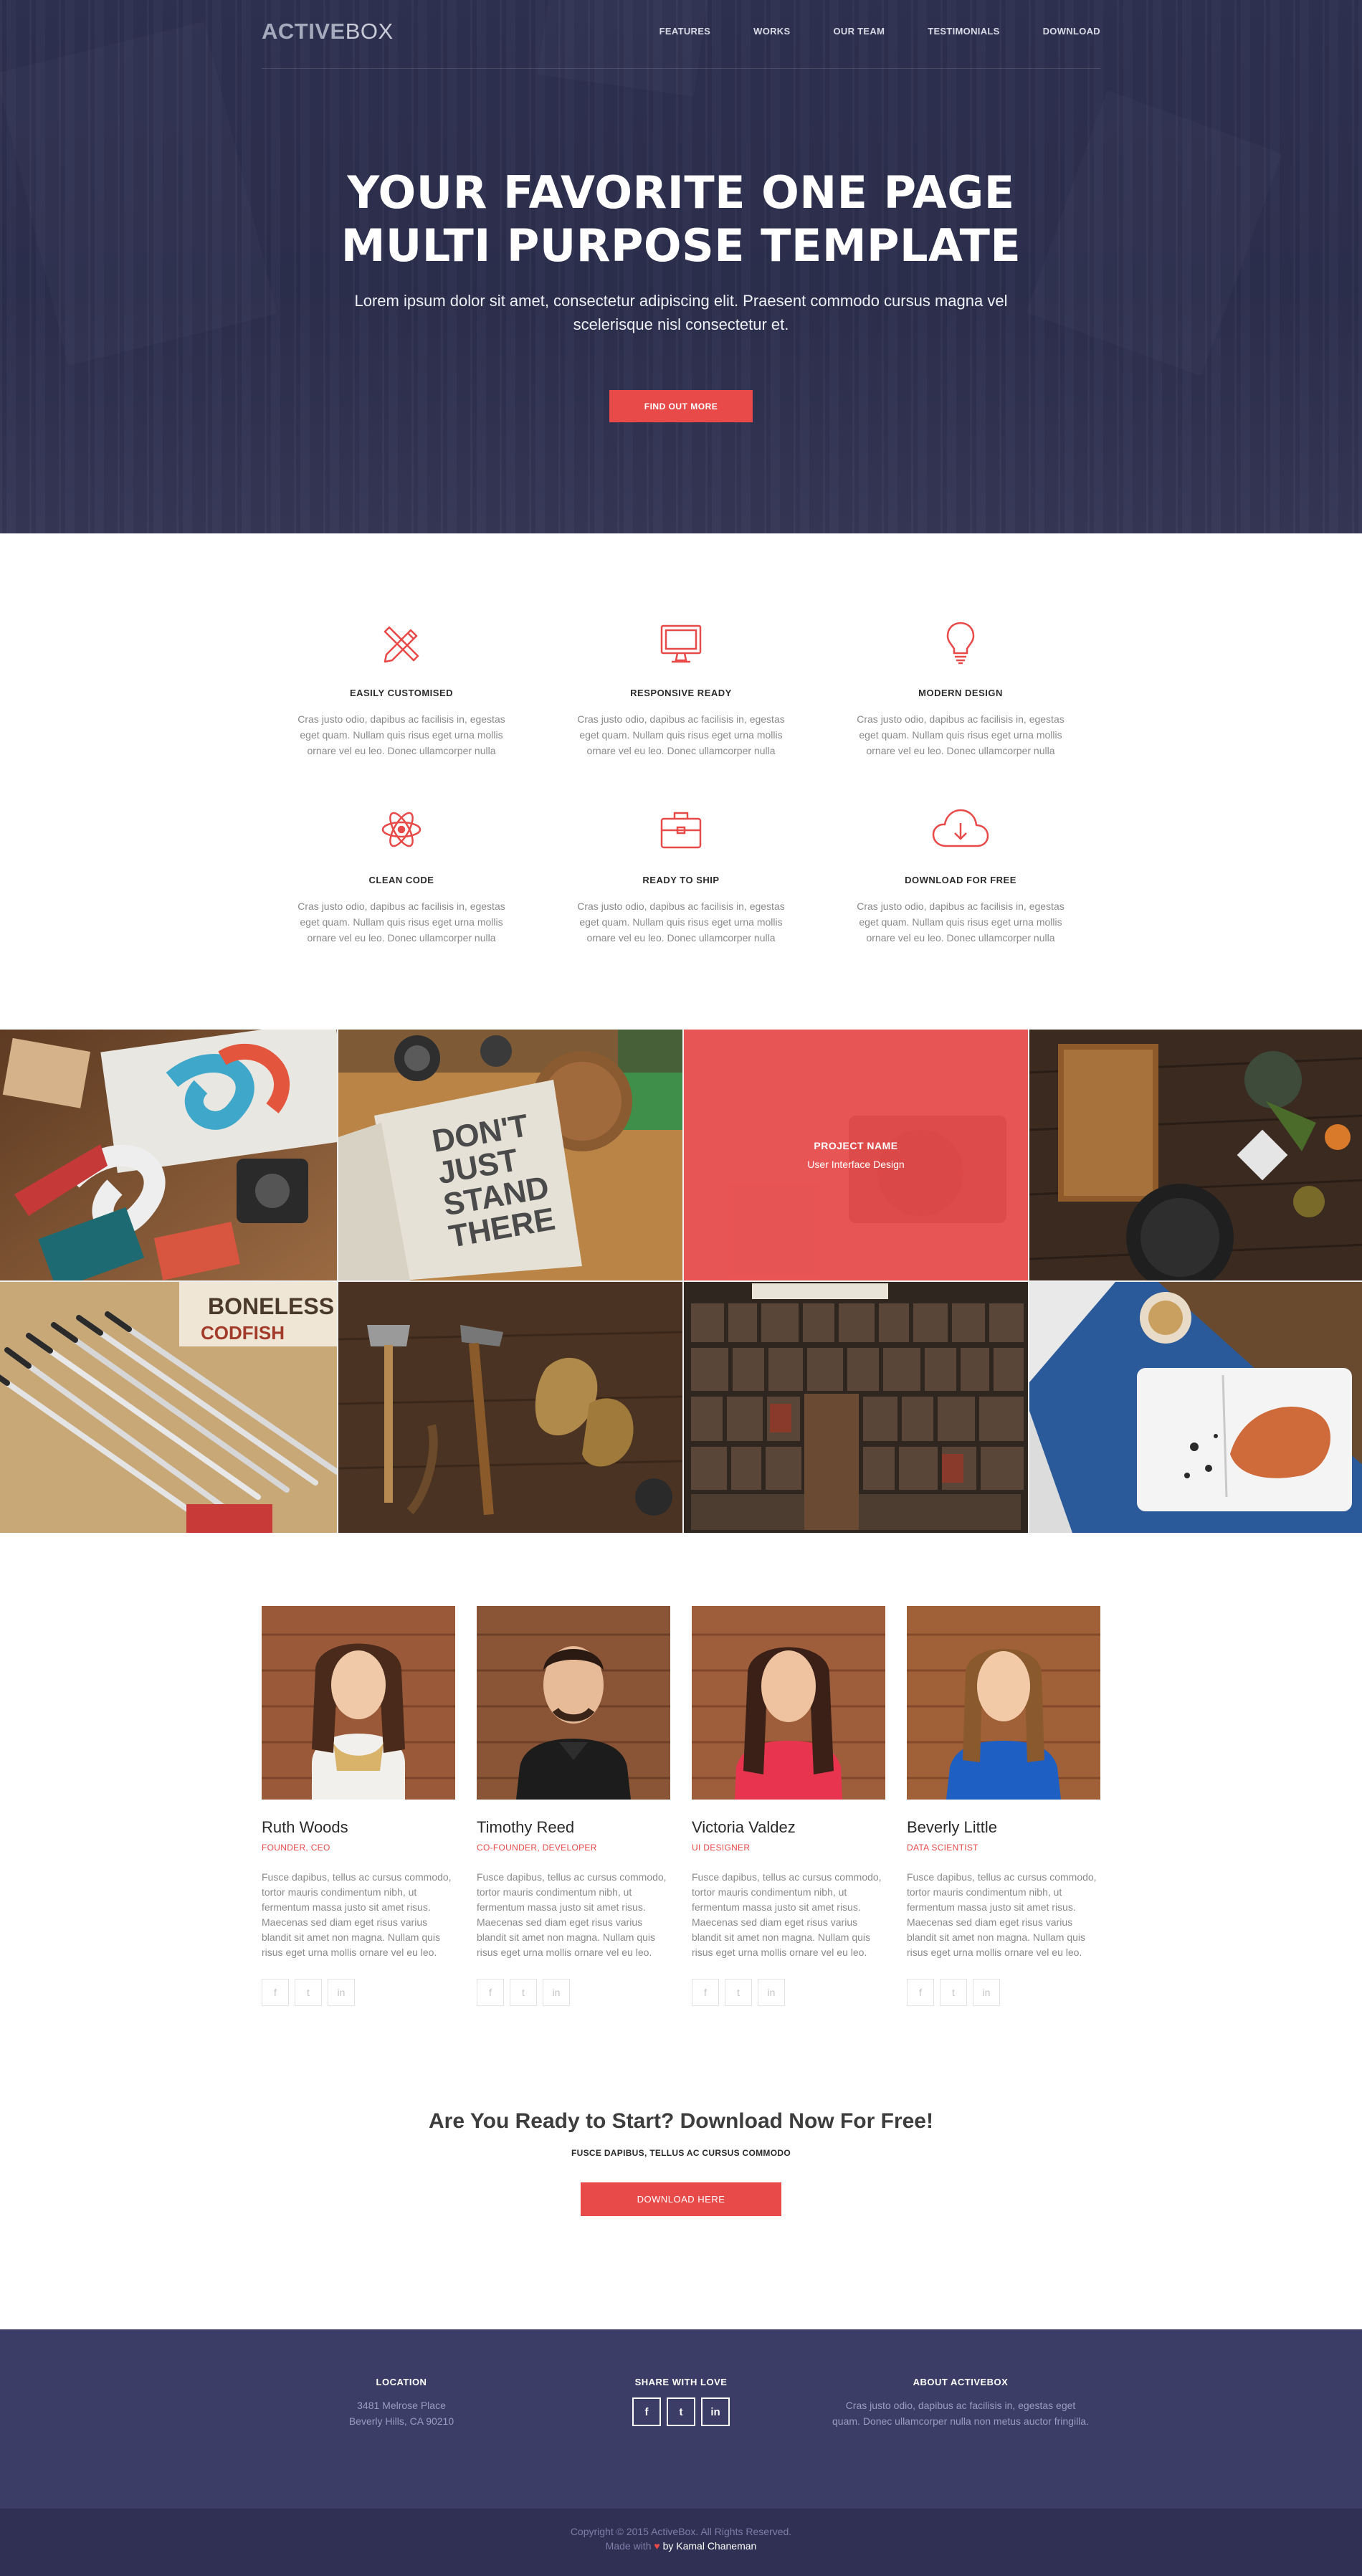 Image resolution: width=1362 pixels, height=2576 pixels. Describe the element at coordinates (685, 32) in the screenshot. I see `nav-item-features: FEATURES` at that location.